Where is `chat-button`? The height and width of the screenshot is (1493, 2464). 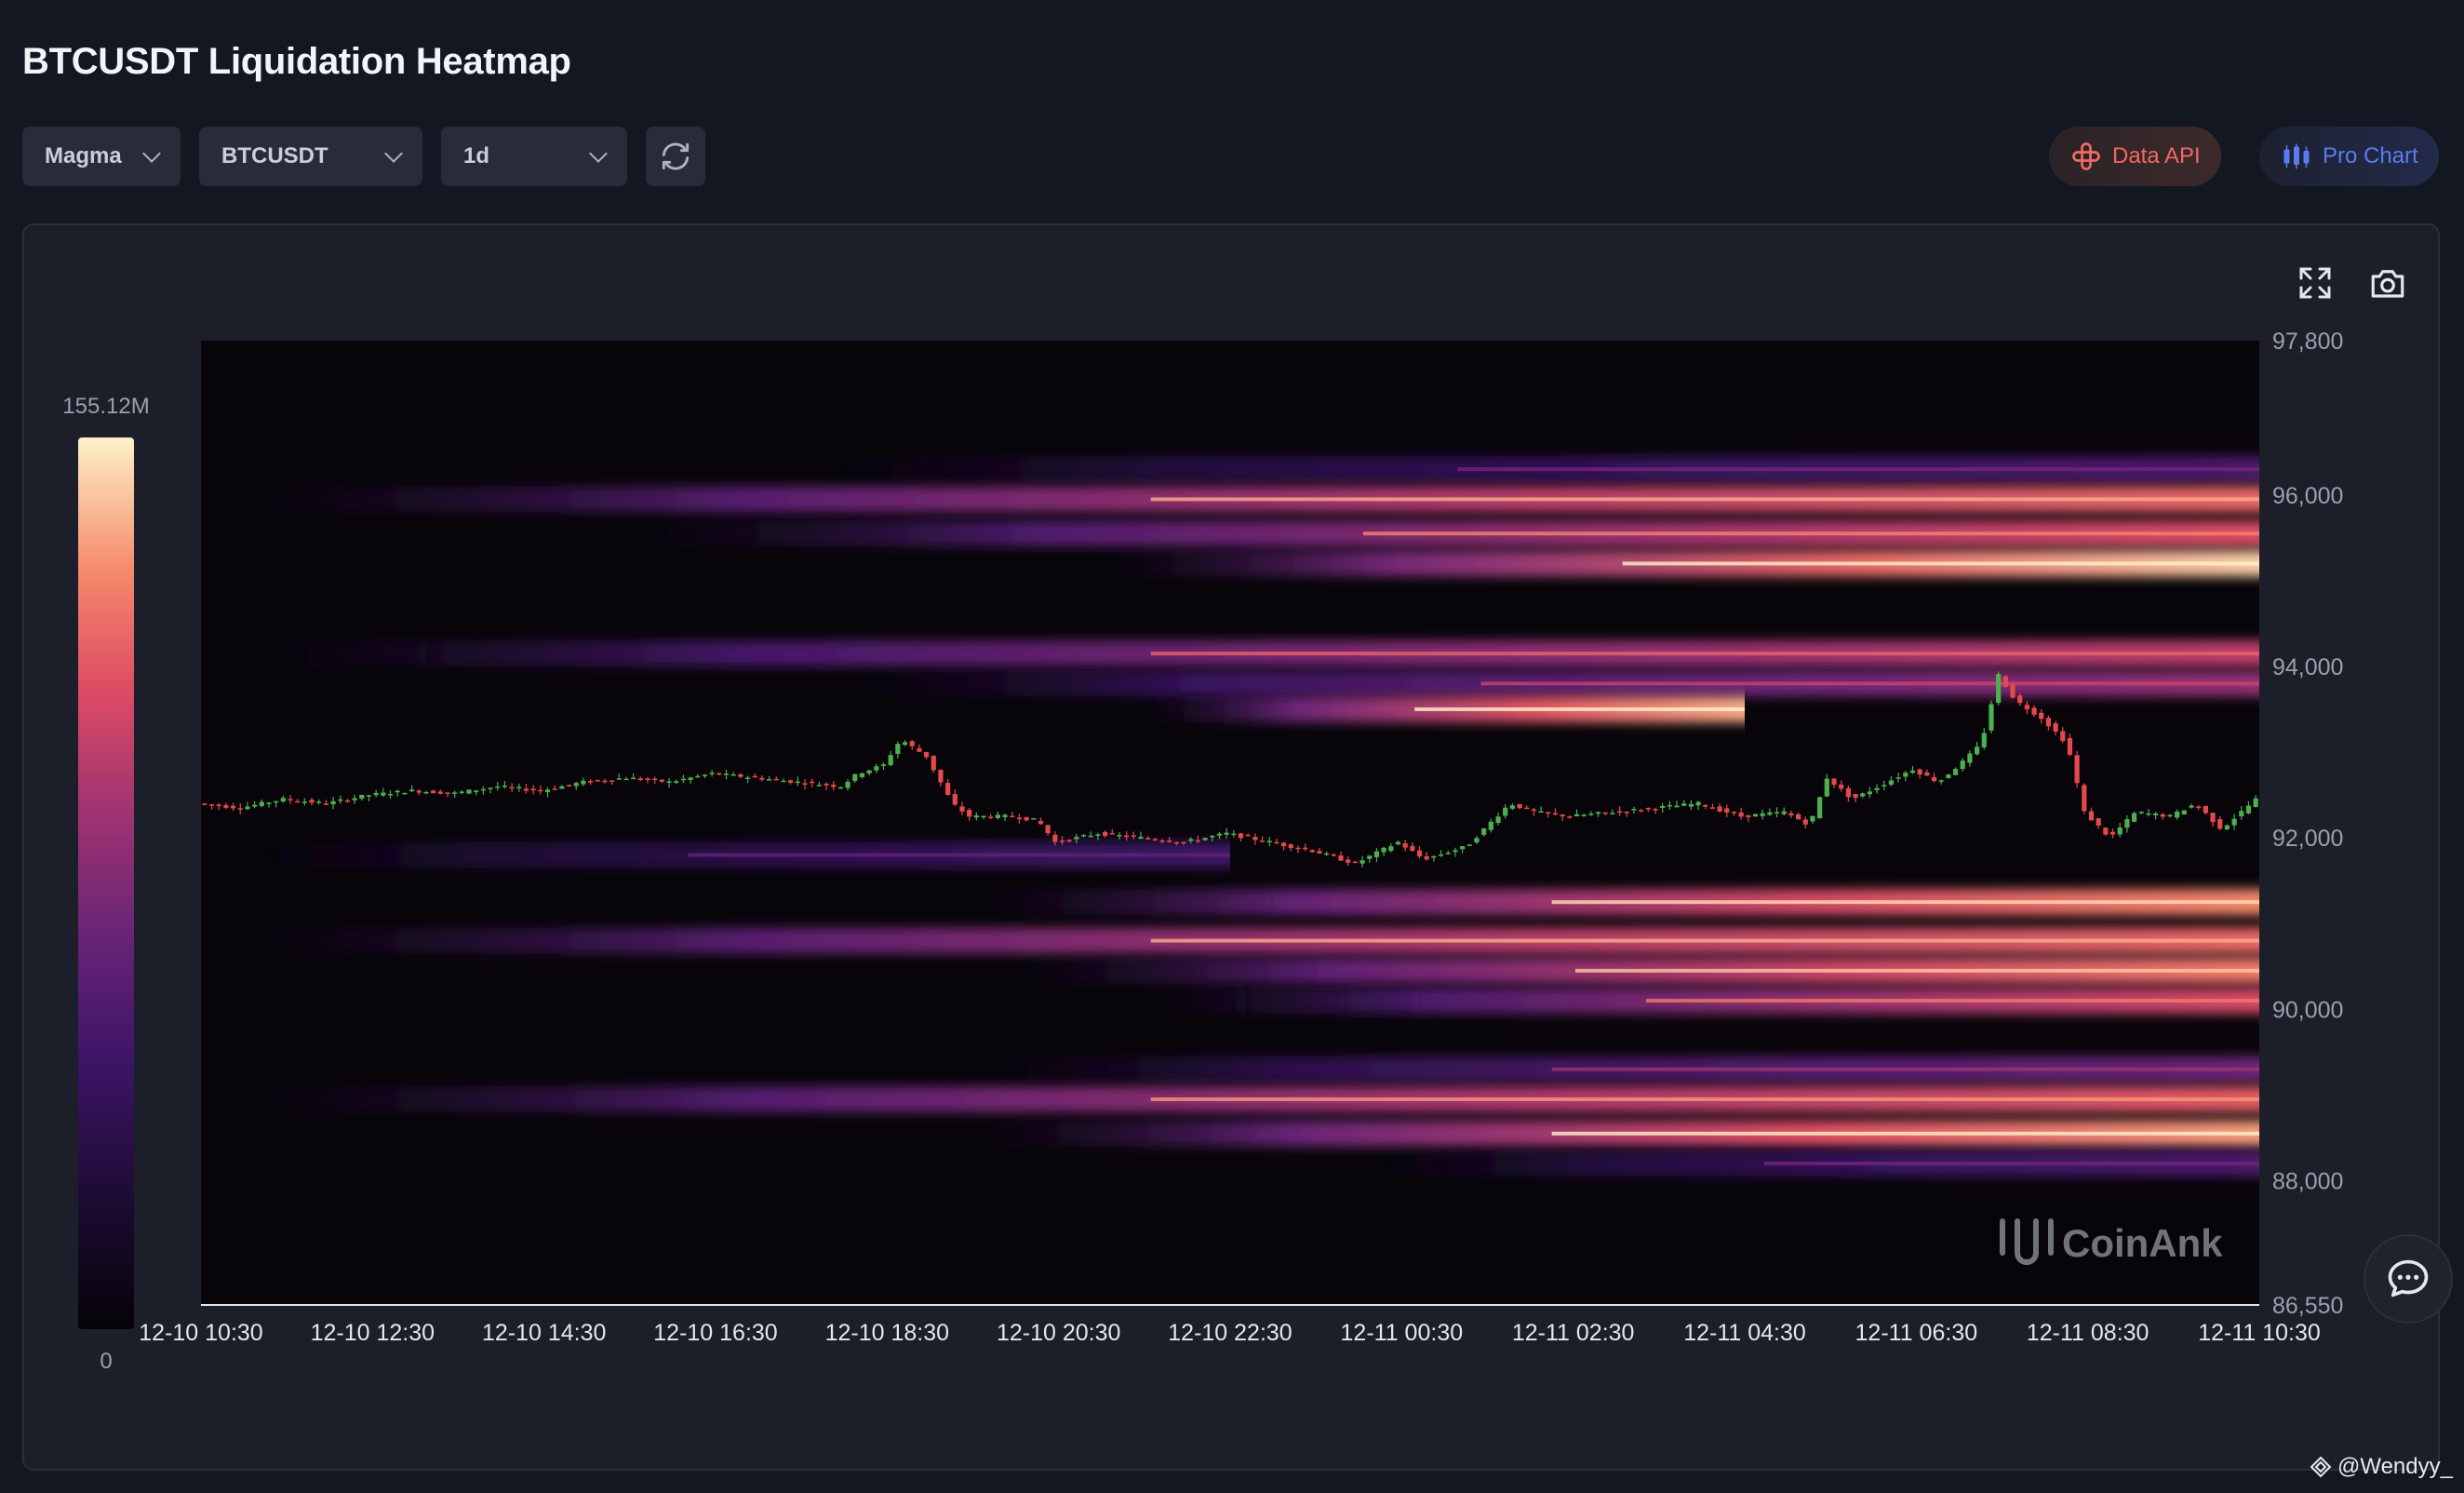
chat-button is located at coordinates (2408, 1279).